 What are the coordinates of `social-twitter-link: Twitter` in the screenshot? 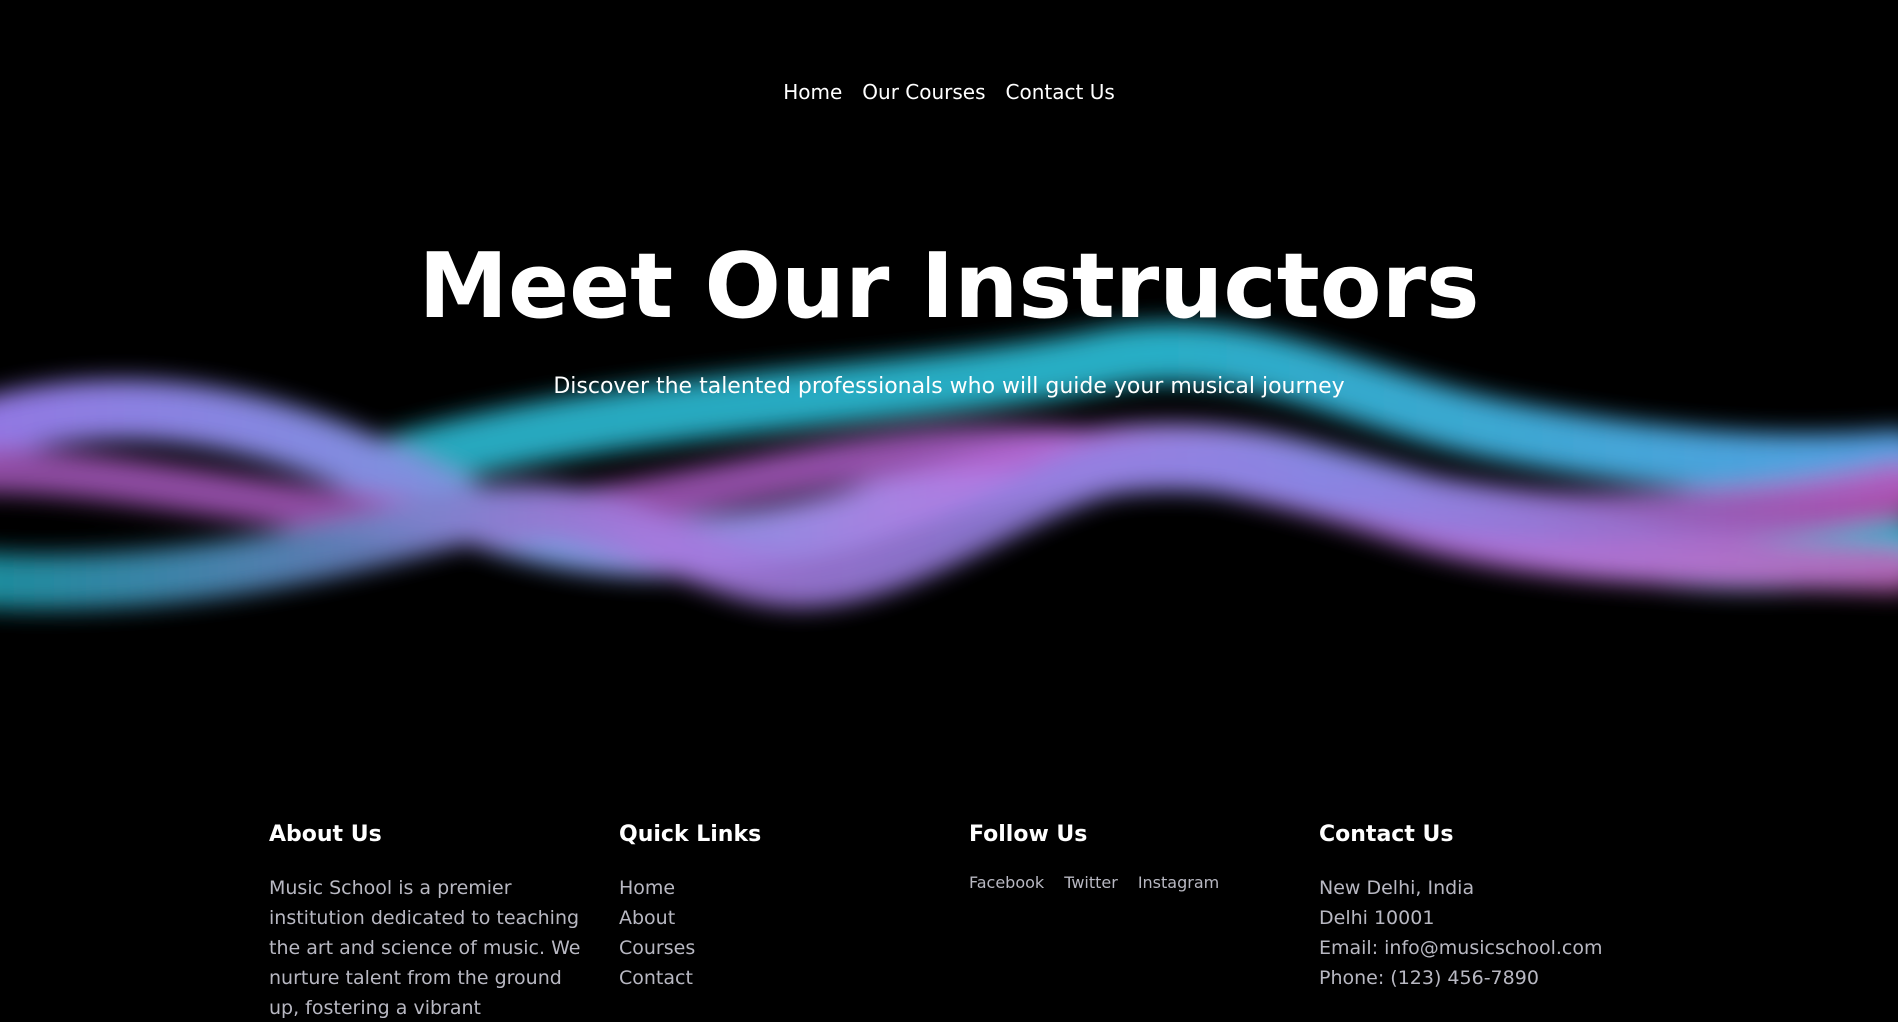 It's located at (1091, 882).